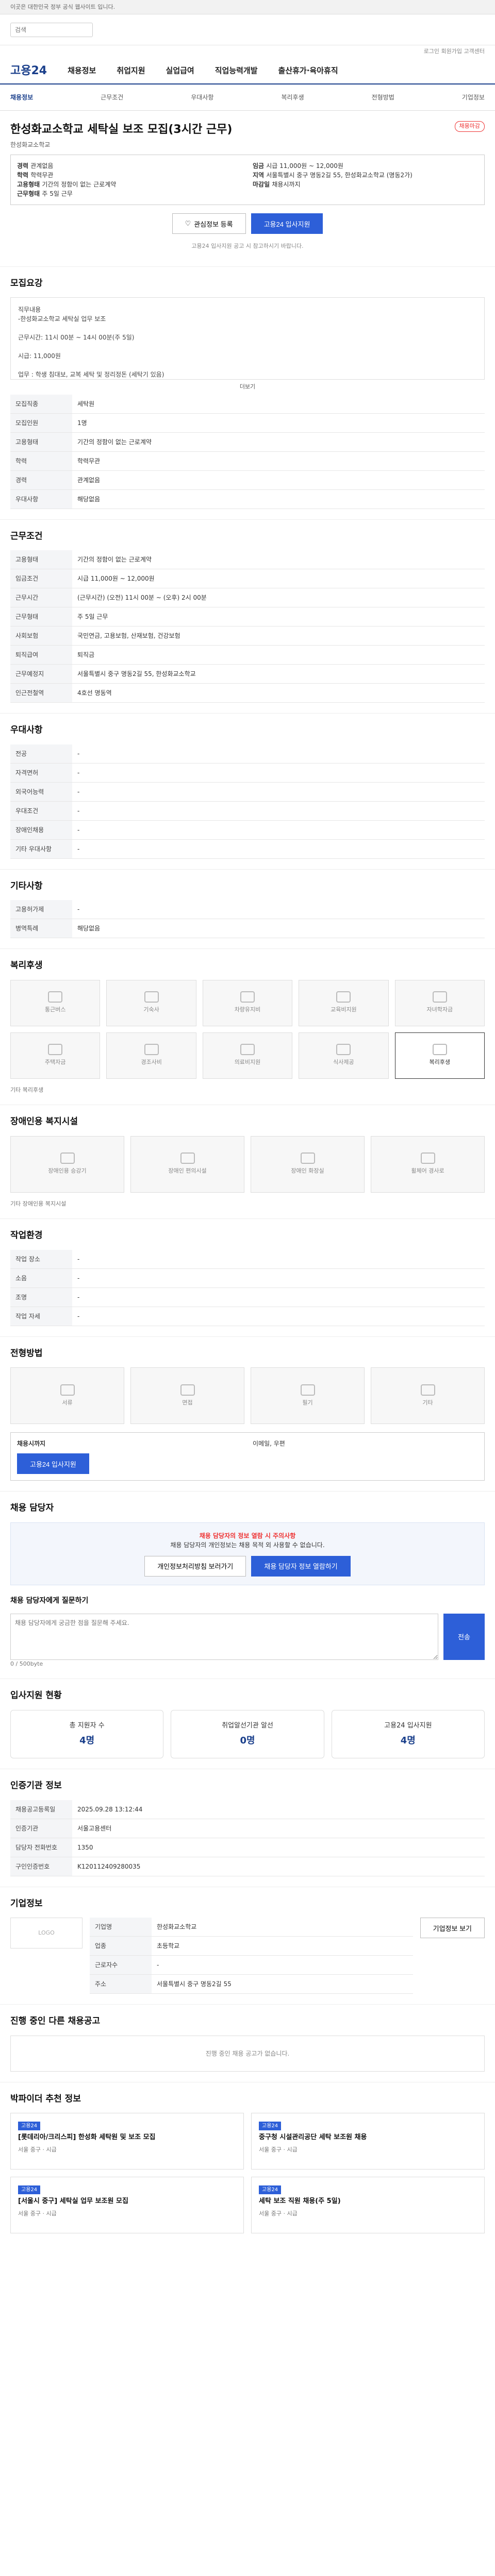  Describe the element at coordinates (41, 754) in the screenshot. I see `row-label: 전공` at that location.